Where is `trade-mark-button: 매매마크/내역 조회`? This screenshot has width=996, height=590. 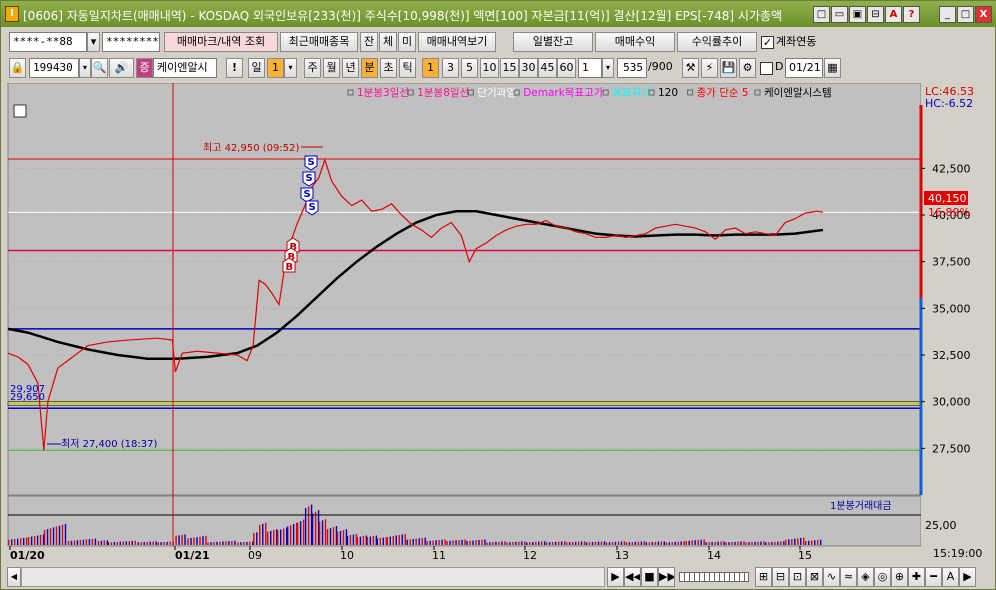 trade-mark-button: 매매마크/내역 조회 is located at coordinates (221, 42).